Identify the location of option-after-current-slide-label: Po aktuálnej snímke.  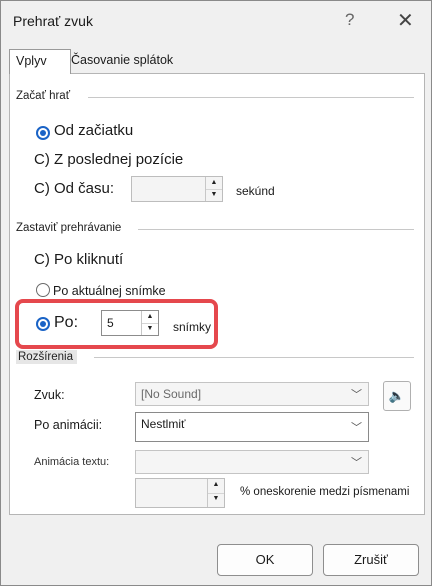
(109, 291).